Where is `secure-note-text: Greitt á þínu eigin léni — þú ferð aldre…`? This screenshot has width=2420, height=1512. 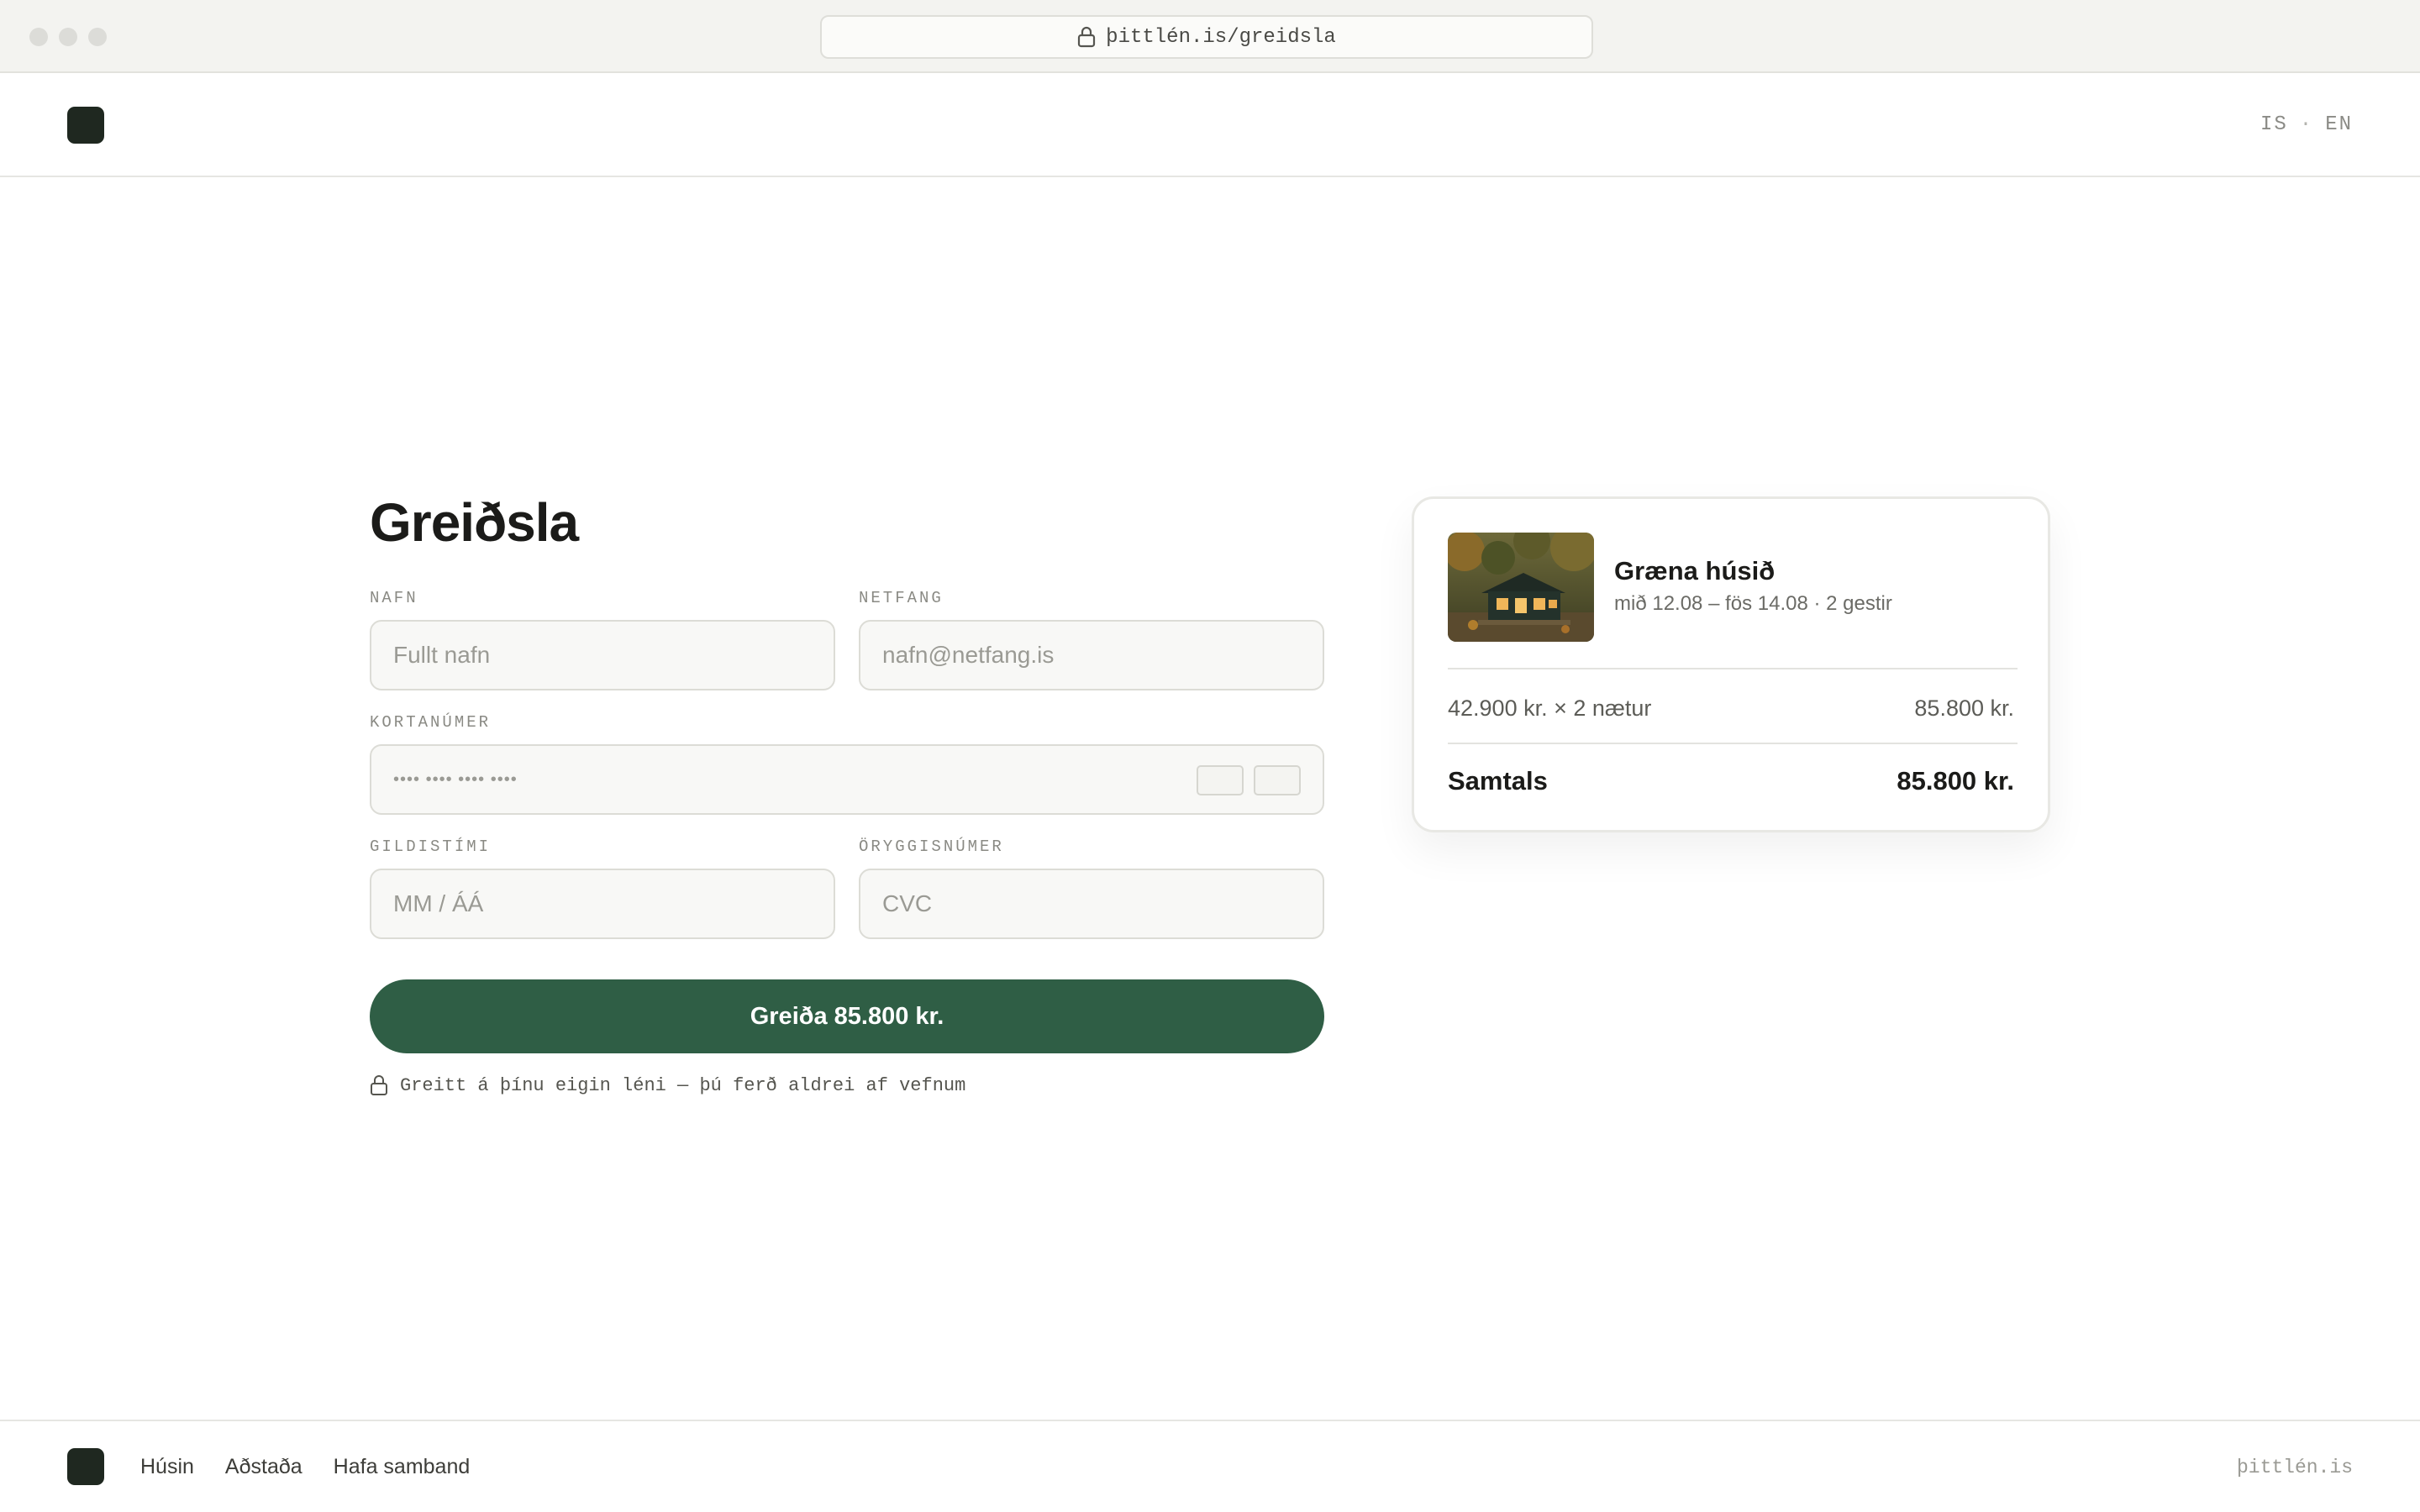
secure-note-text: Greitt á þínu eigin léni — þú ferð aldre… is located at coordinates (683, 1085).